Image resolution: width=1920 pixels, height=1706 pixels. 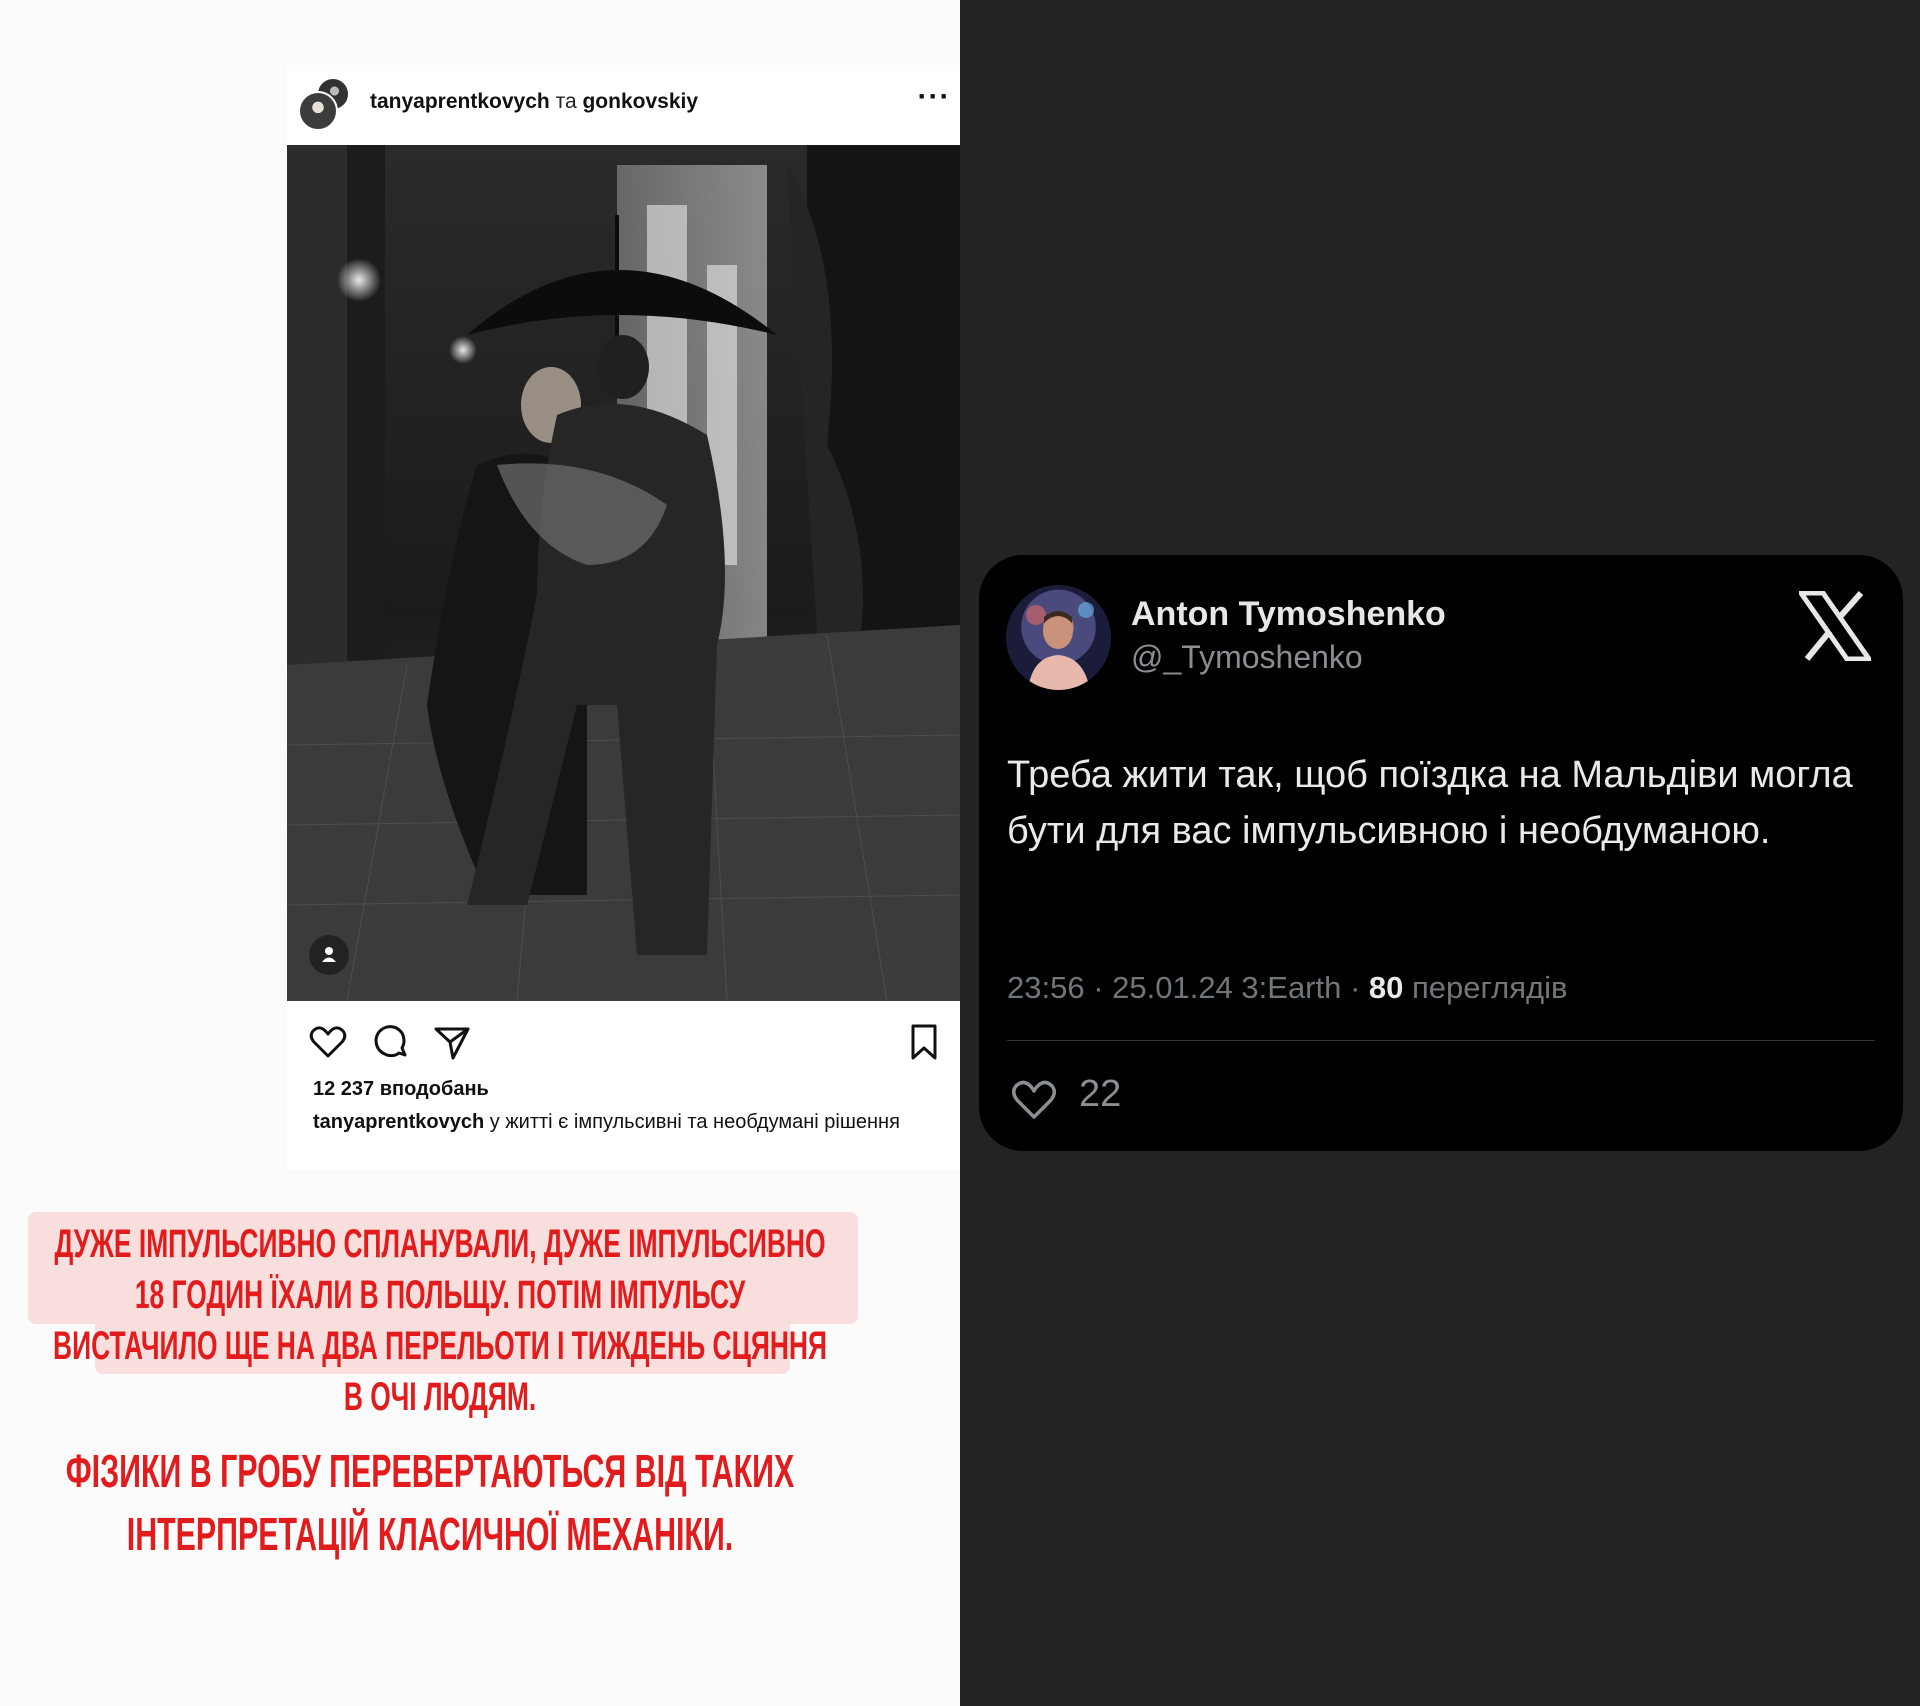 I want to click on like-count: 22, so click(x=1100, y=1094).